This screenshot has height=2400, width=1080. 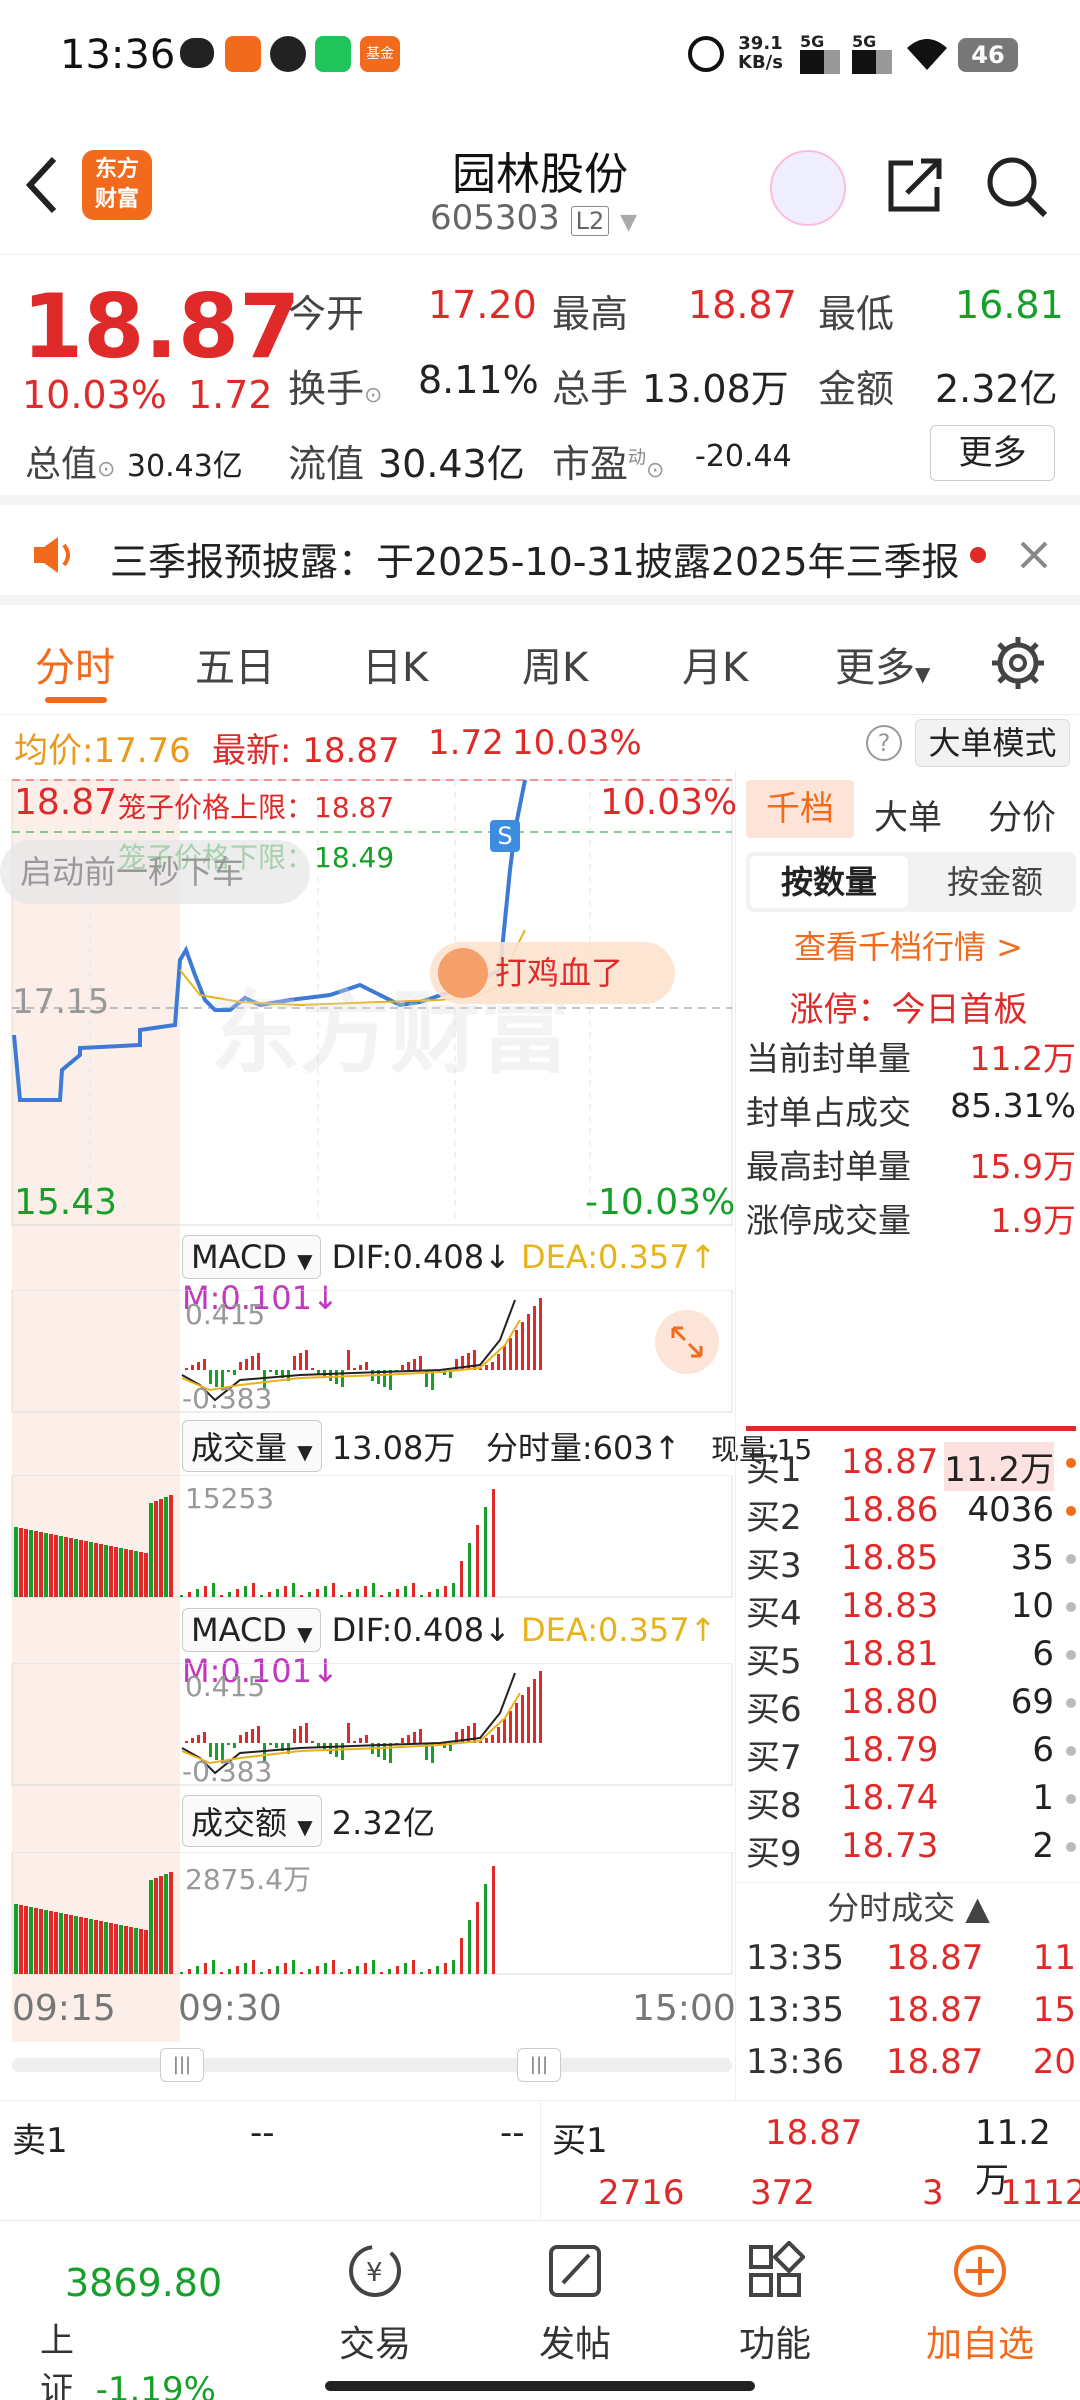 I want to click on bid-row: 买1 18.87 11.2万, so click(x=911, y=1466).